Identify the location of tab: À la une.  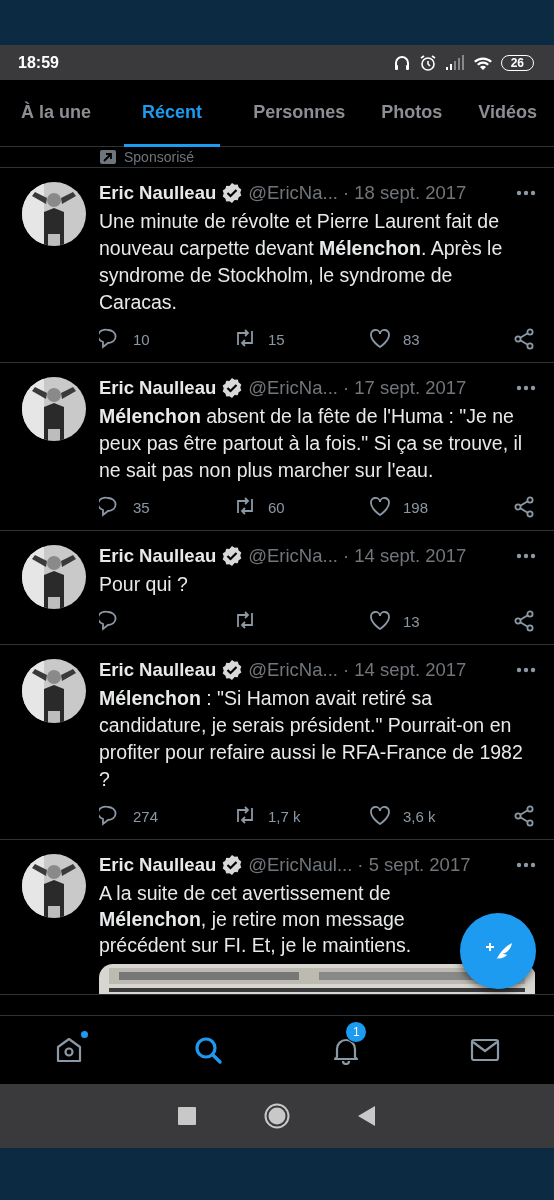
(56, 113).